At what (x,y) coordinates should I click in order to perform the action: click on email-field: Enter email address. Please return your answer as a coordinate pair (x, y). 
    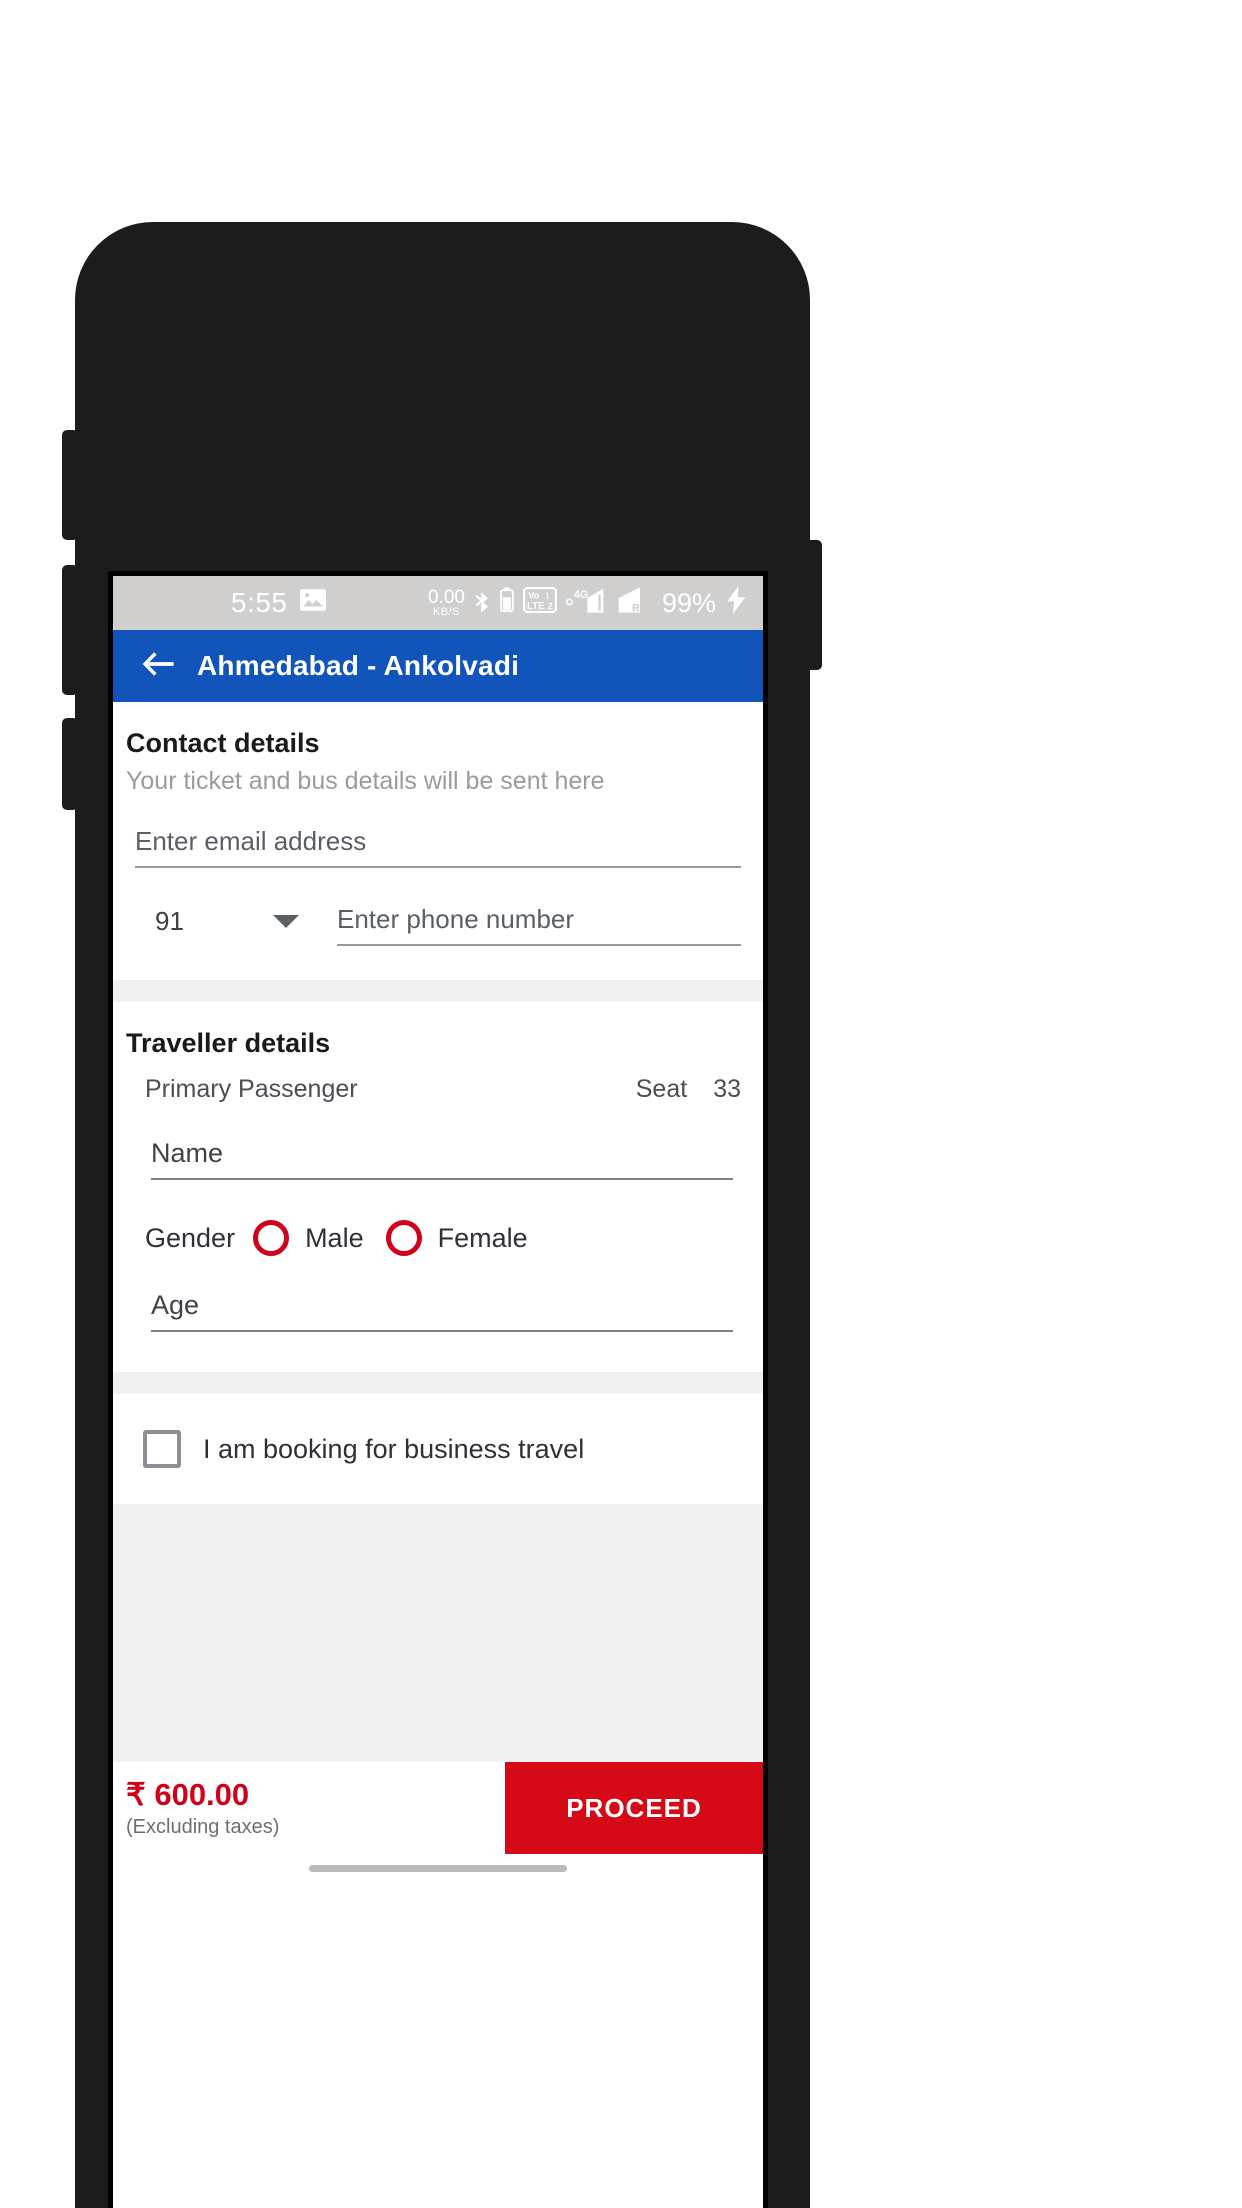
    Looking at the image, I should click on (438, 847).